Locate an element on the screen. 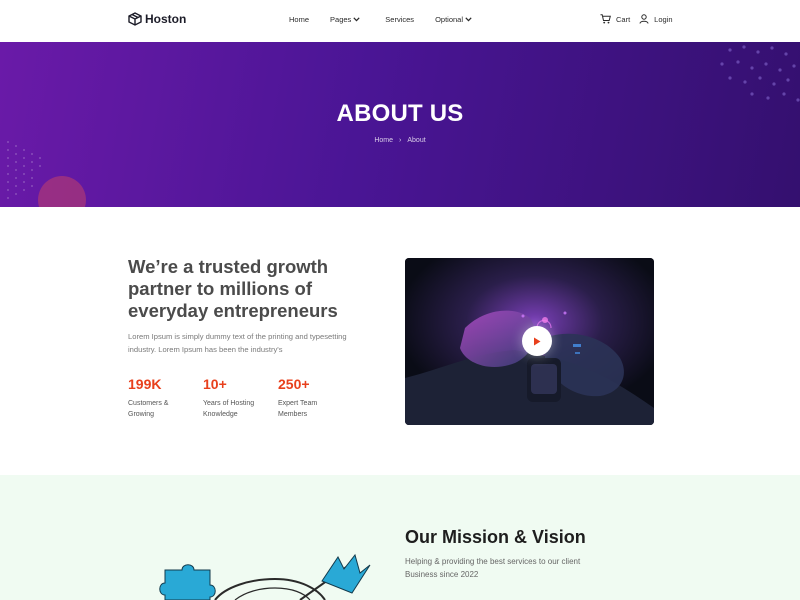 The height and width of the screenshot is (600, 800). stat-value: 250+ is located at coordinates (294, 384).